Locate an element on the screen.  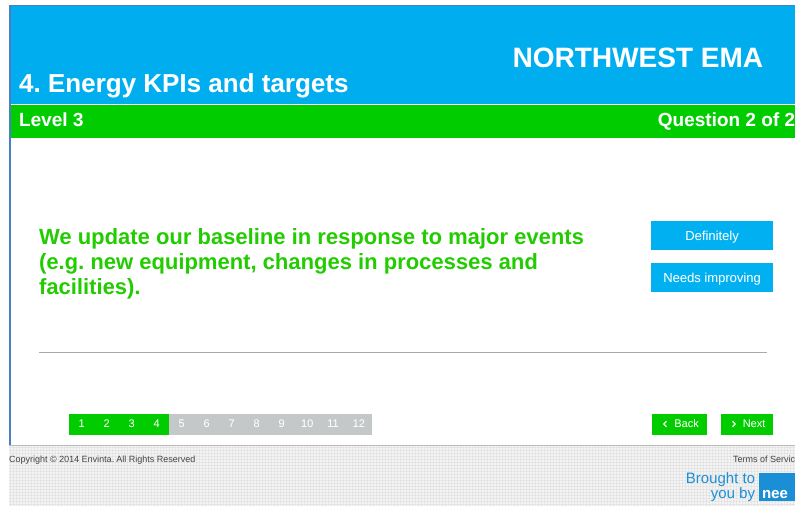
page-number: 3 is located at coordinates (131, 424).